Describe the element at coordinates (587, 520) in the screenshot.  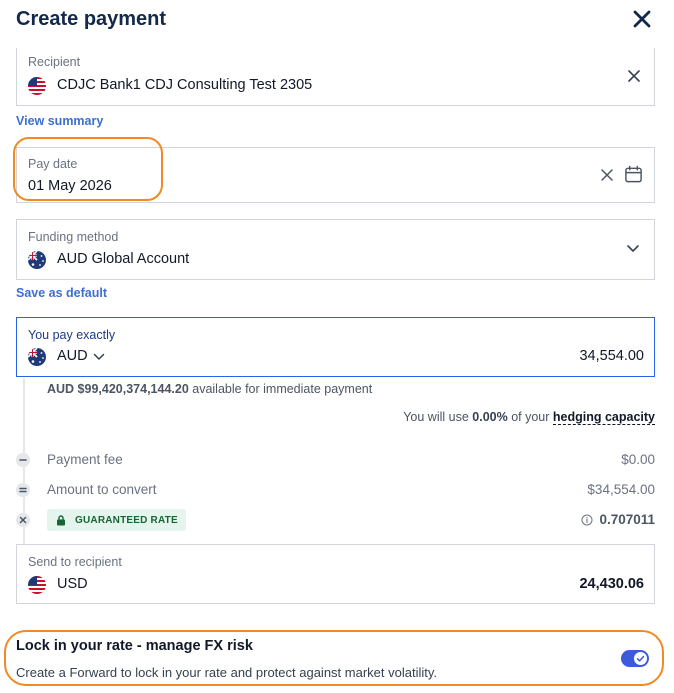
I see `info-icon` at that location.